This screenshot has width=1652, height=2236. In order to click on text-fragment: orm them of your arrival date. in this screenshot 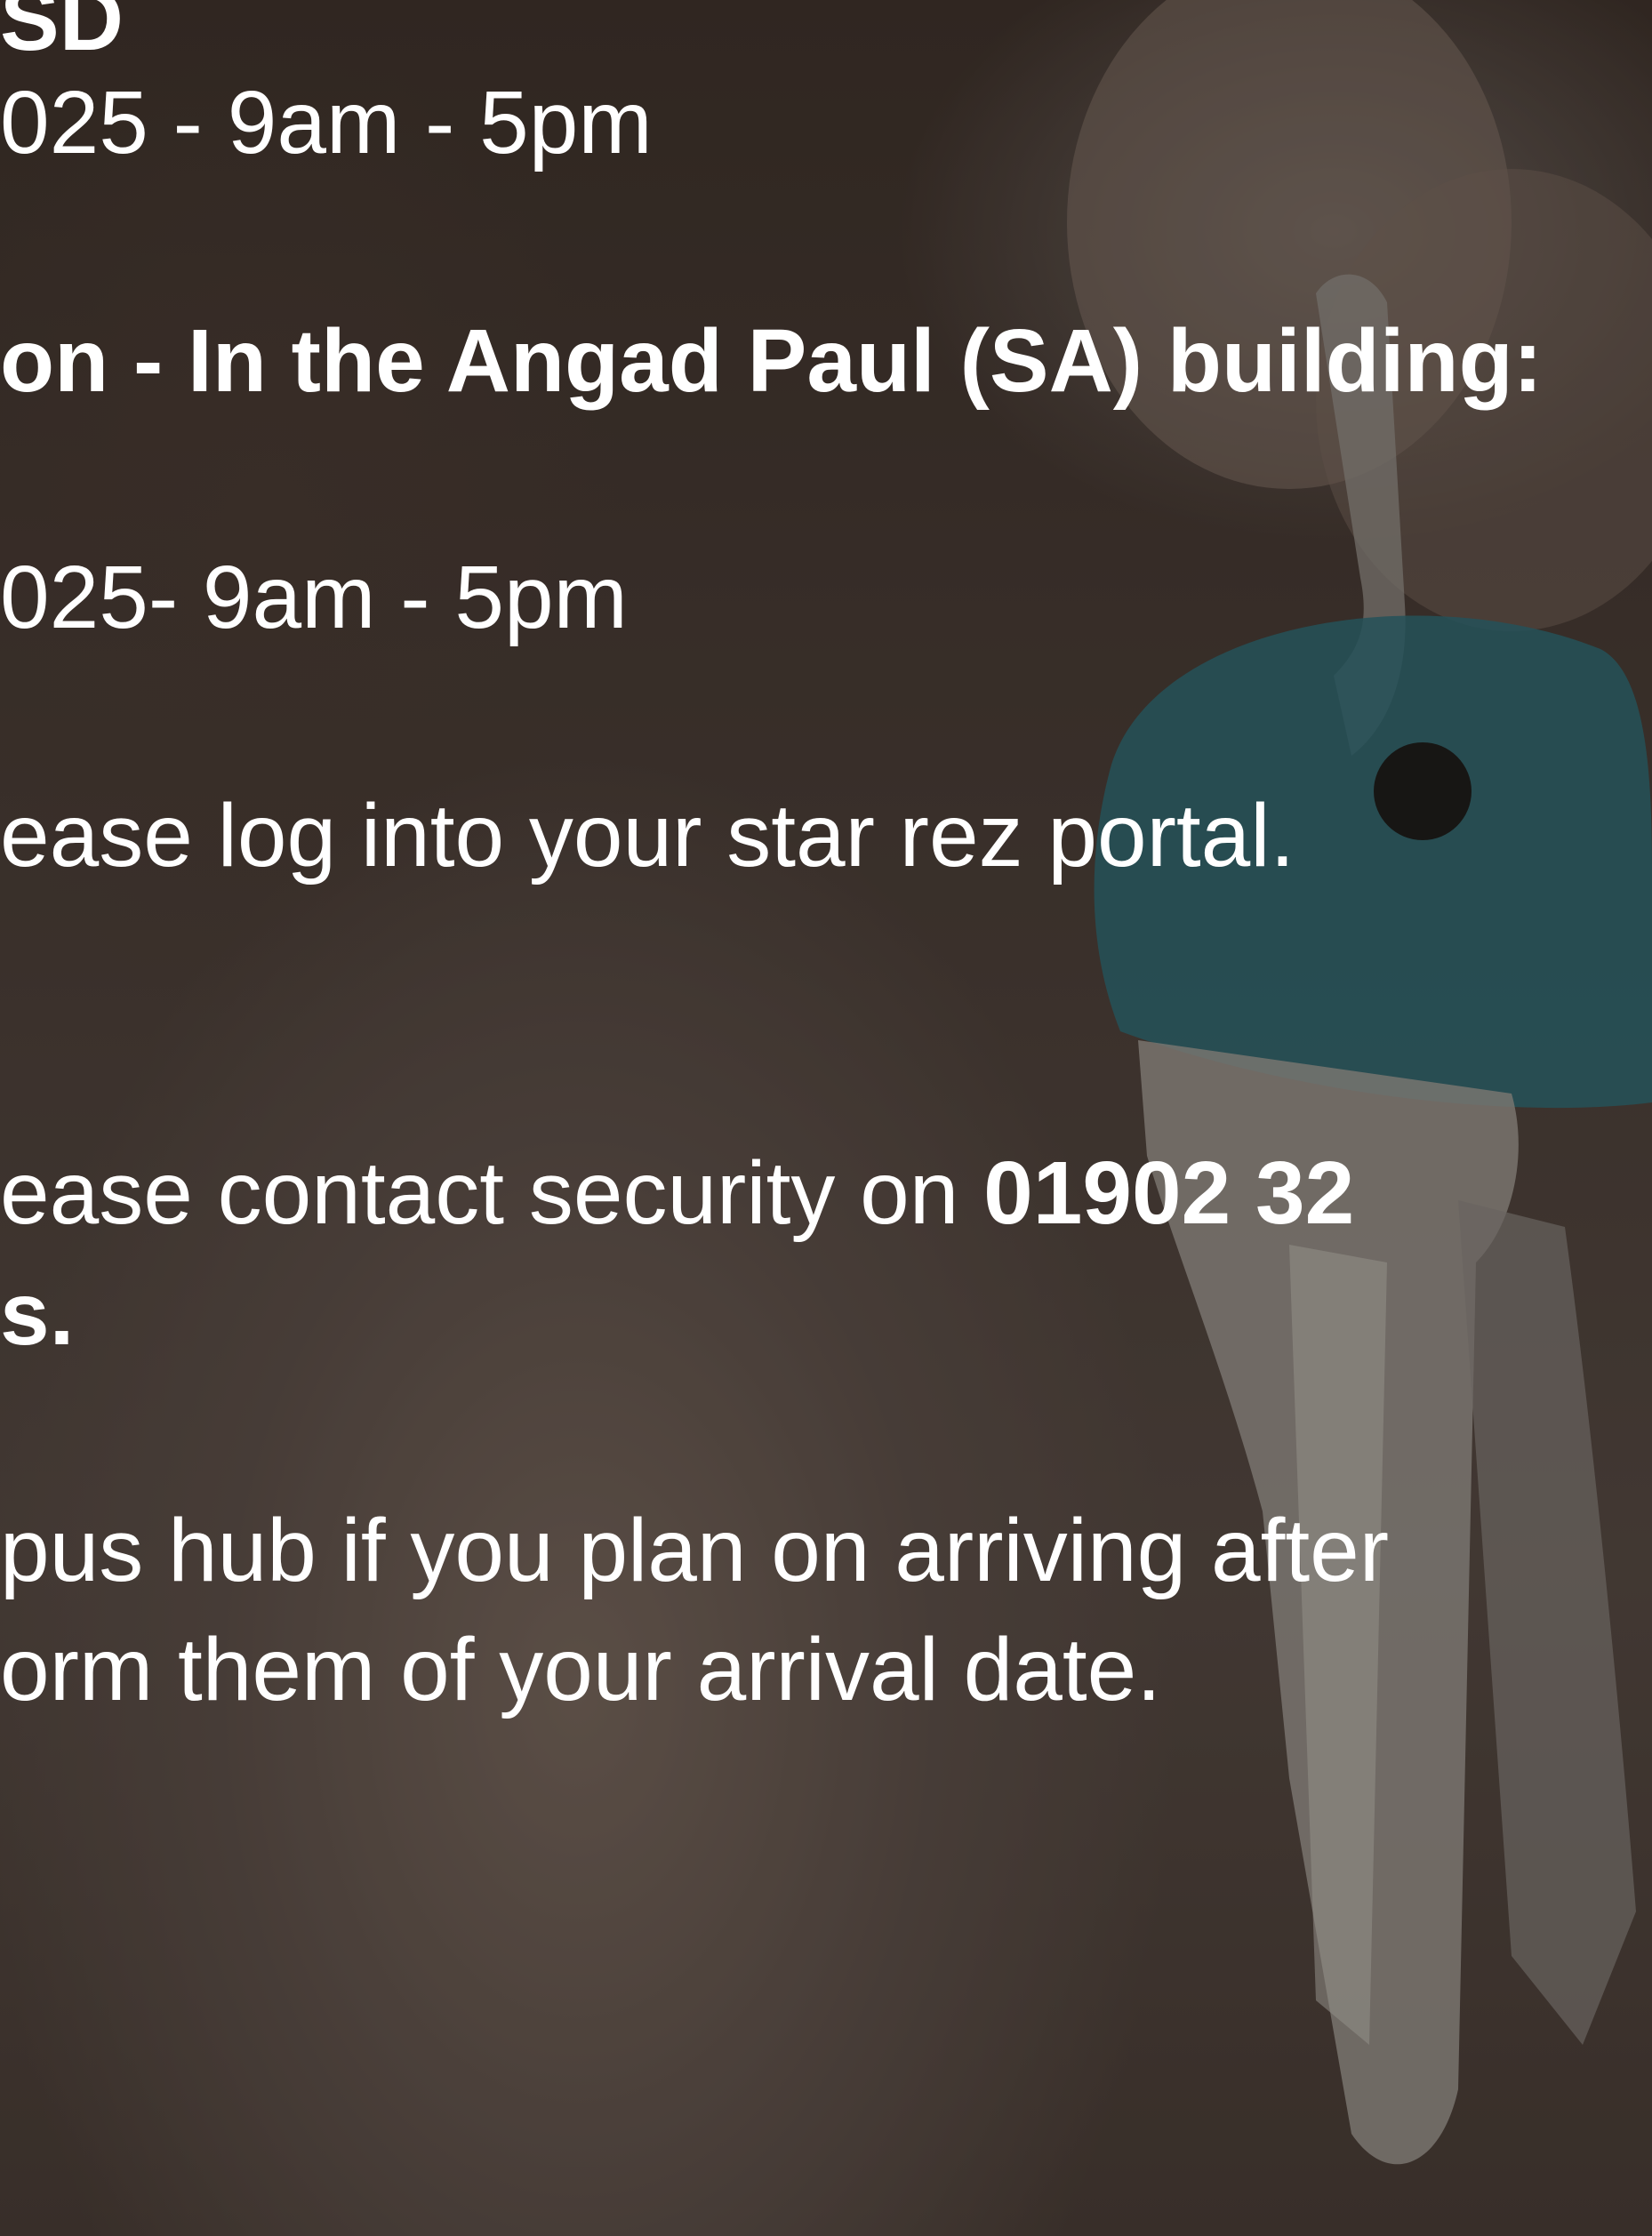, I will do `click(581, 1670)`.